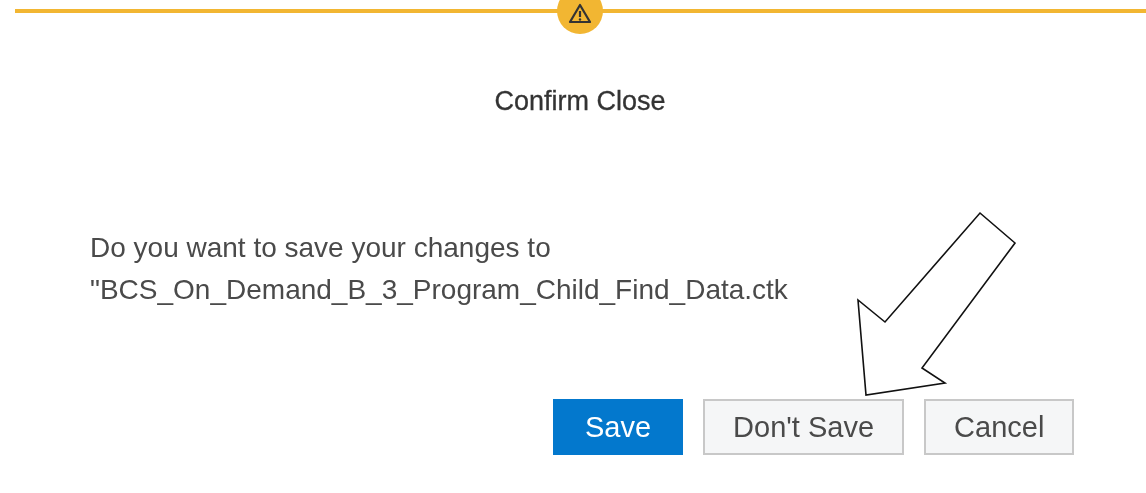 This screenshot has width=1146, height=493. Describe the element at coordinates (580, 101) in the screenshot. I see `dialog-title: Confirm Close` at that location.